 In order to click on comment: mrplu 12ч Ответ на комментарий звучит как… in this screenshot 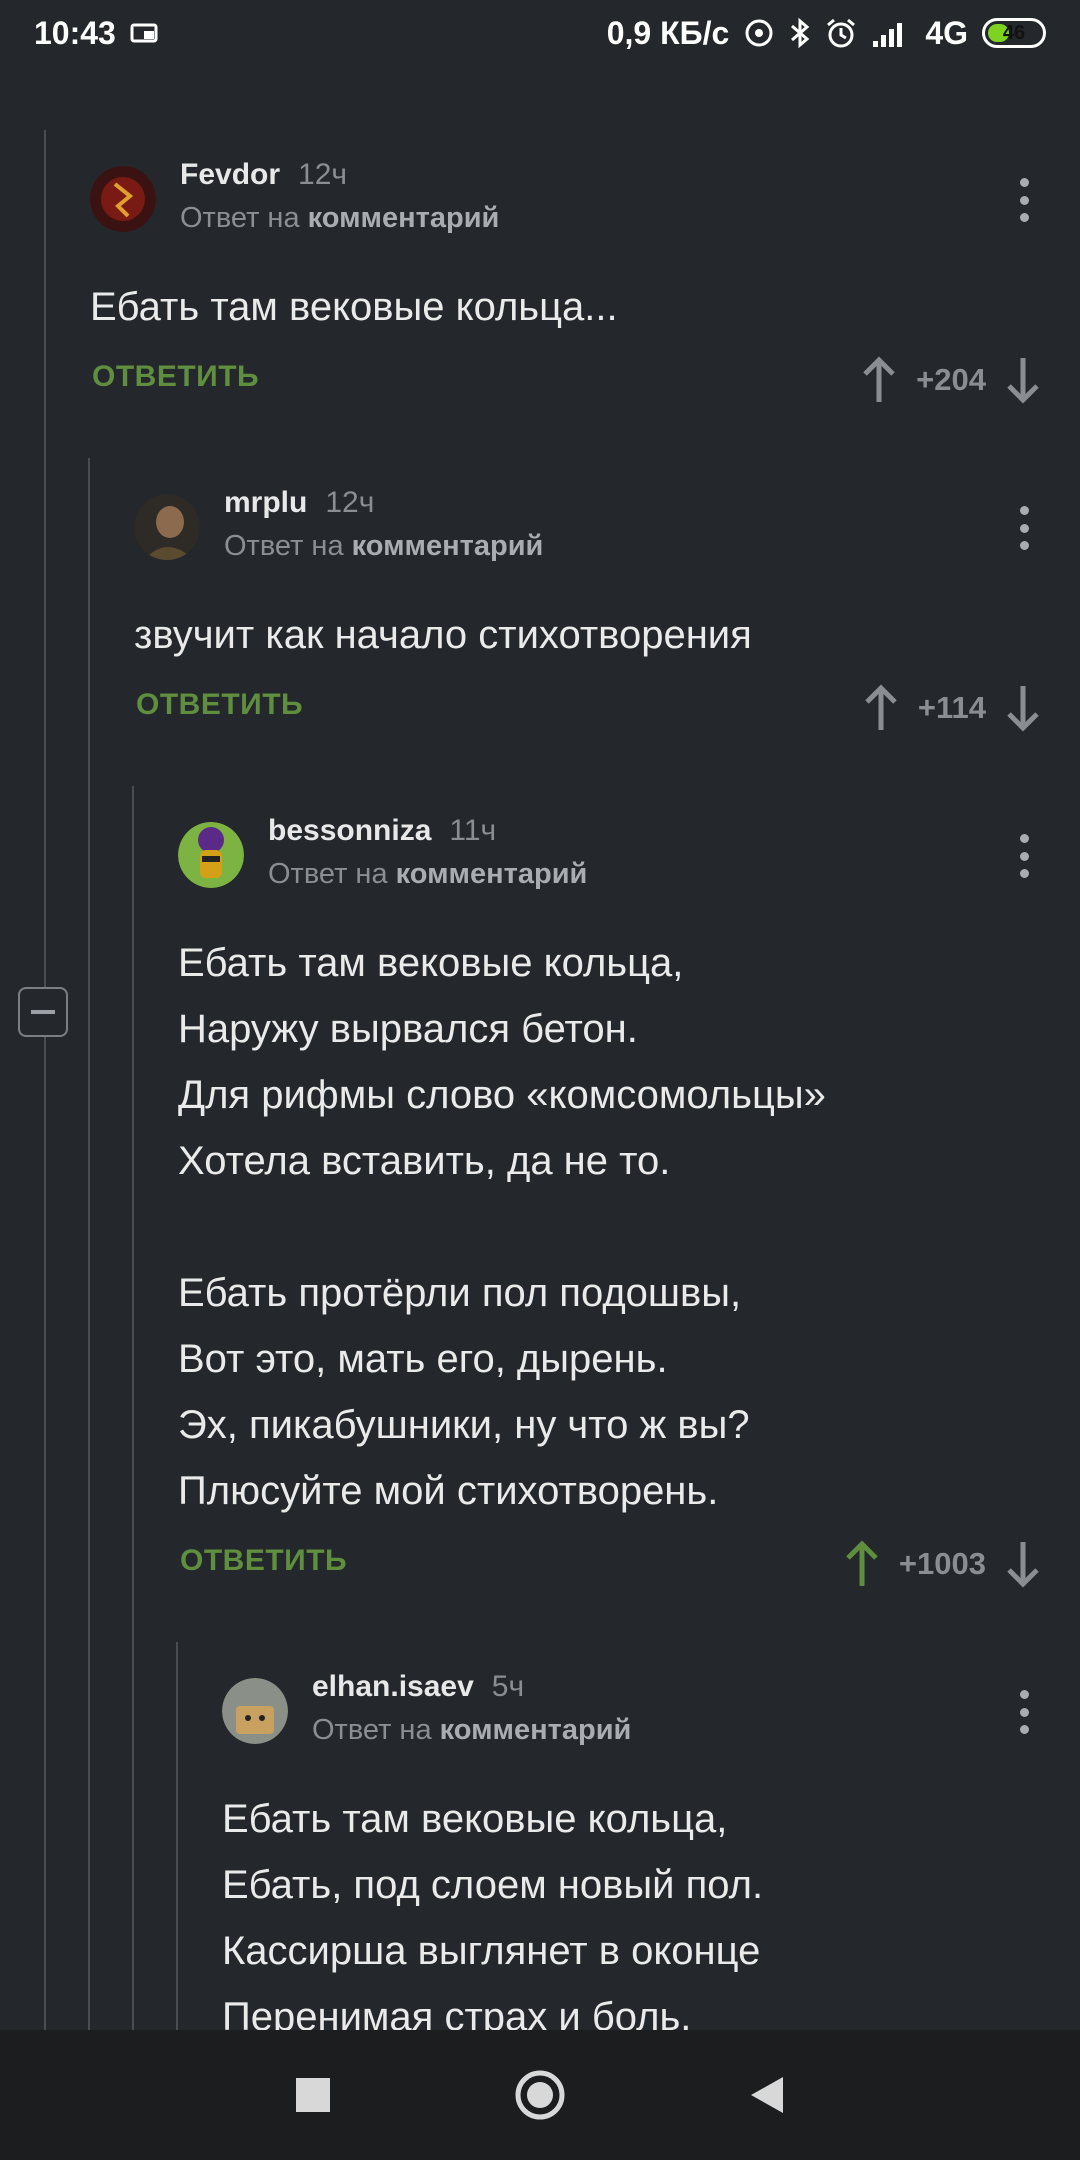, I will do `click(587, 617)`.